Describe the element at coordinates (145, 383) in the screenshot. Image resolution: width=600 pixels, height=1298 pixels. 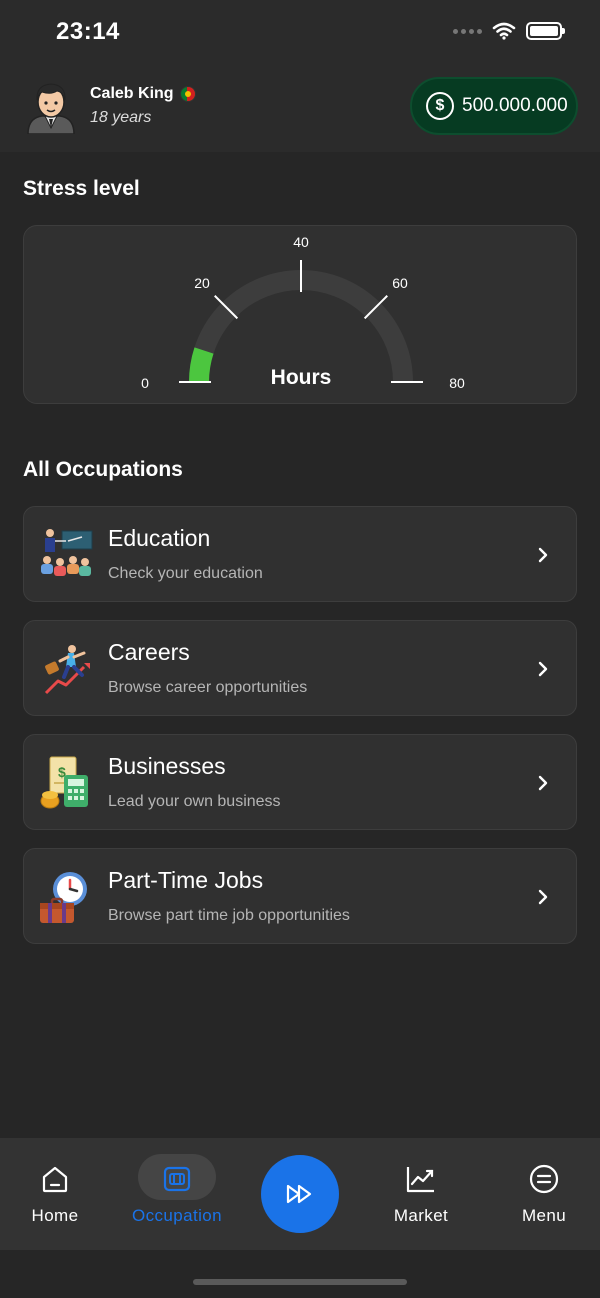
I see `gauge-tick-label: 0` at that location.